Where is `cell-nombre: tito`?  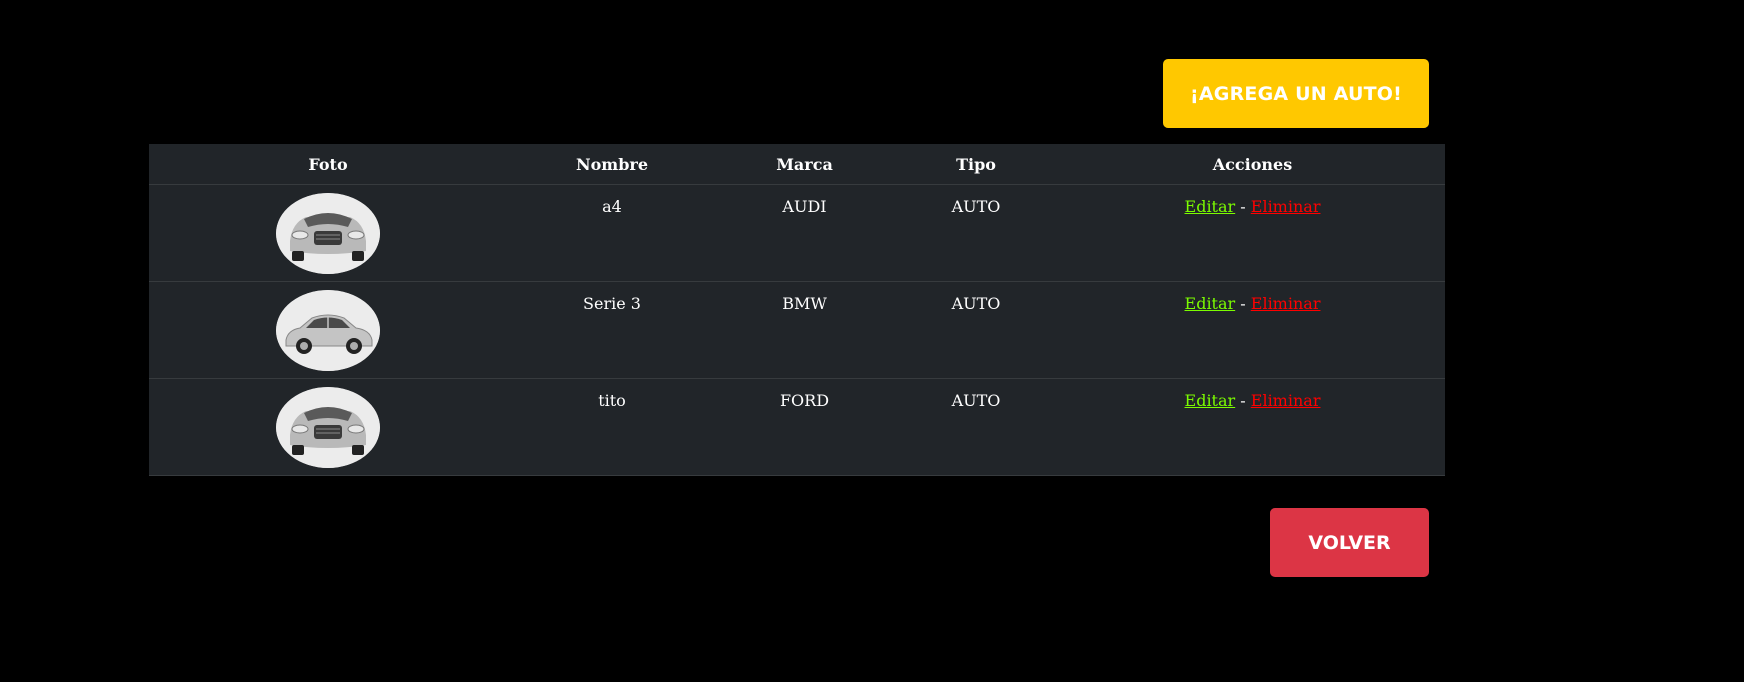 cell-nombre: tito is located at coordinates (612, 427).